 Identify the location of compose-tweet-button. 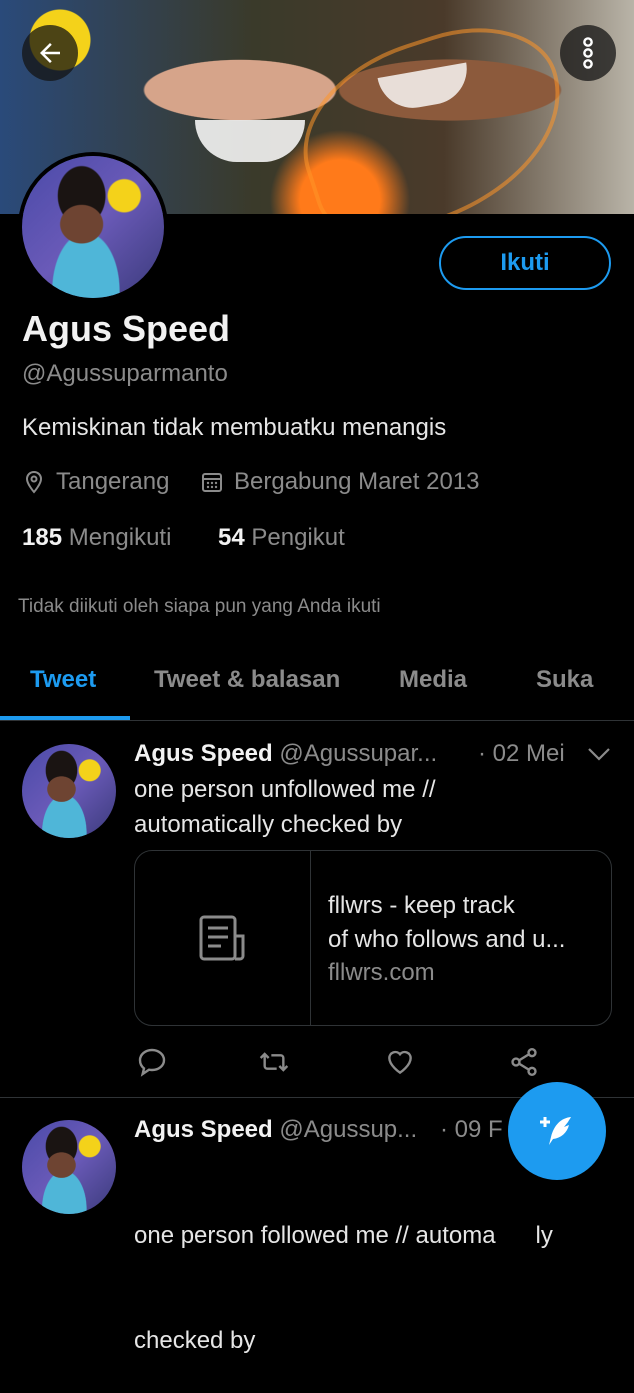
(557, 1131).